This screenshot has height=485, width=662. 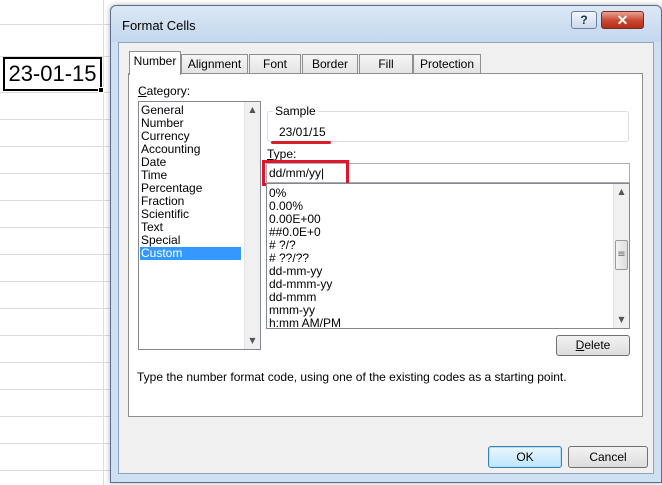 I want to click on type-label-accel: T, so click(x=270, y=154).